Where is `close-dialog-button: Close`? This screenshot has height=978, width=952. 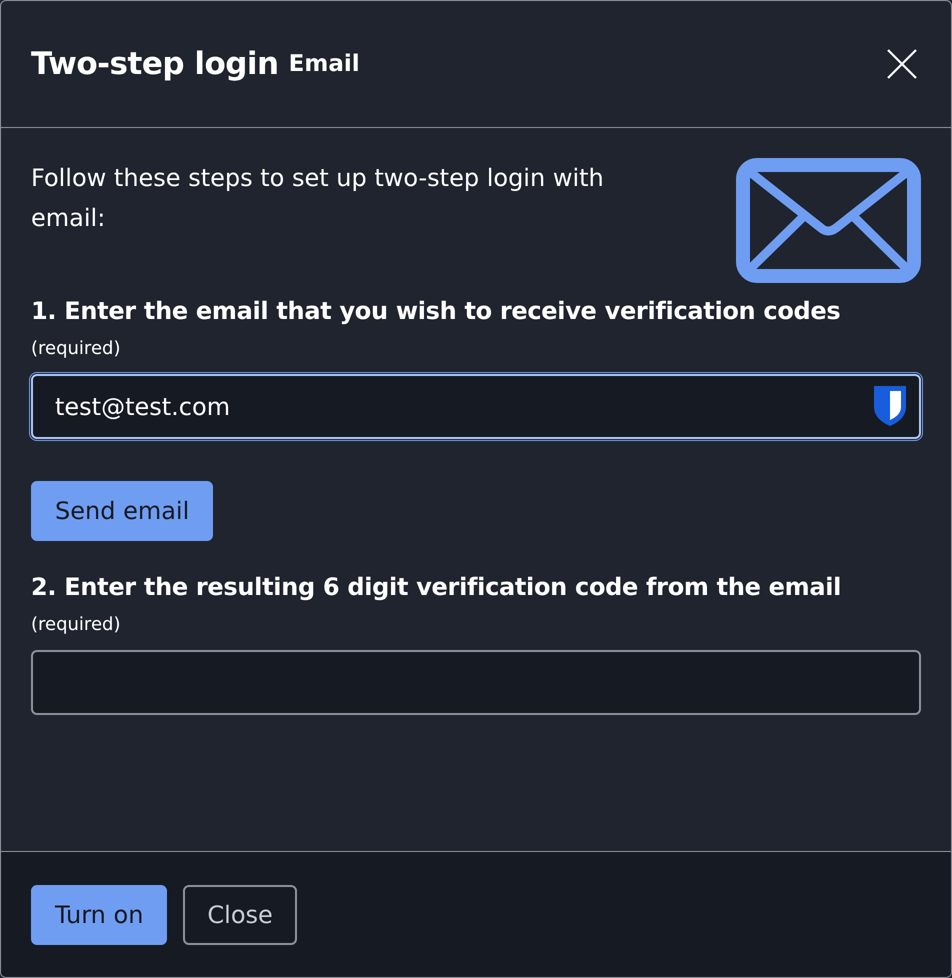
close-dialog-button: Close is located at coordinates (240, 914).